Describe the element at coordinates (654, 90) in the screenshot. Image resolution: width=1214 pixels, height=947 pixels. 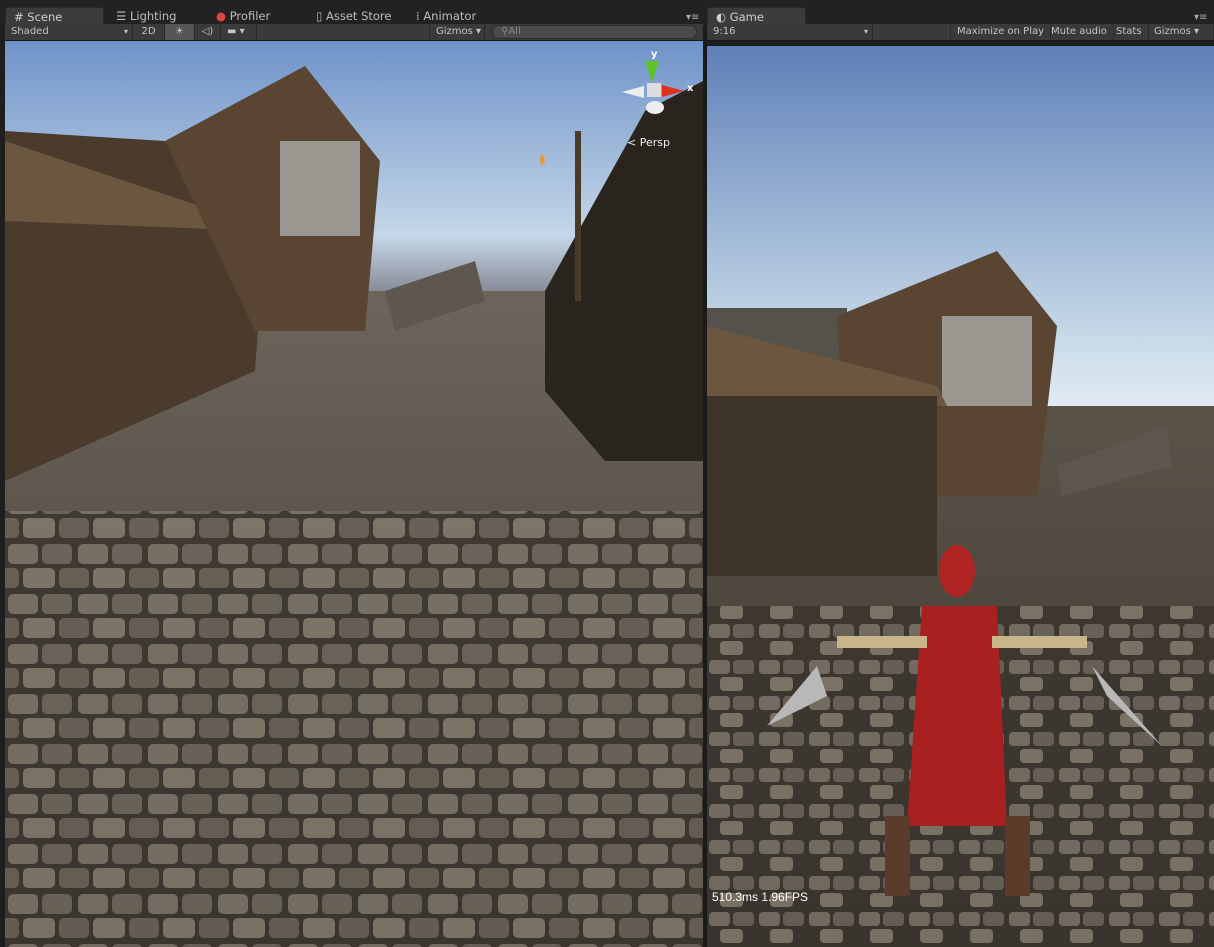
I see `gizmo-center-cube` at that location.